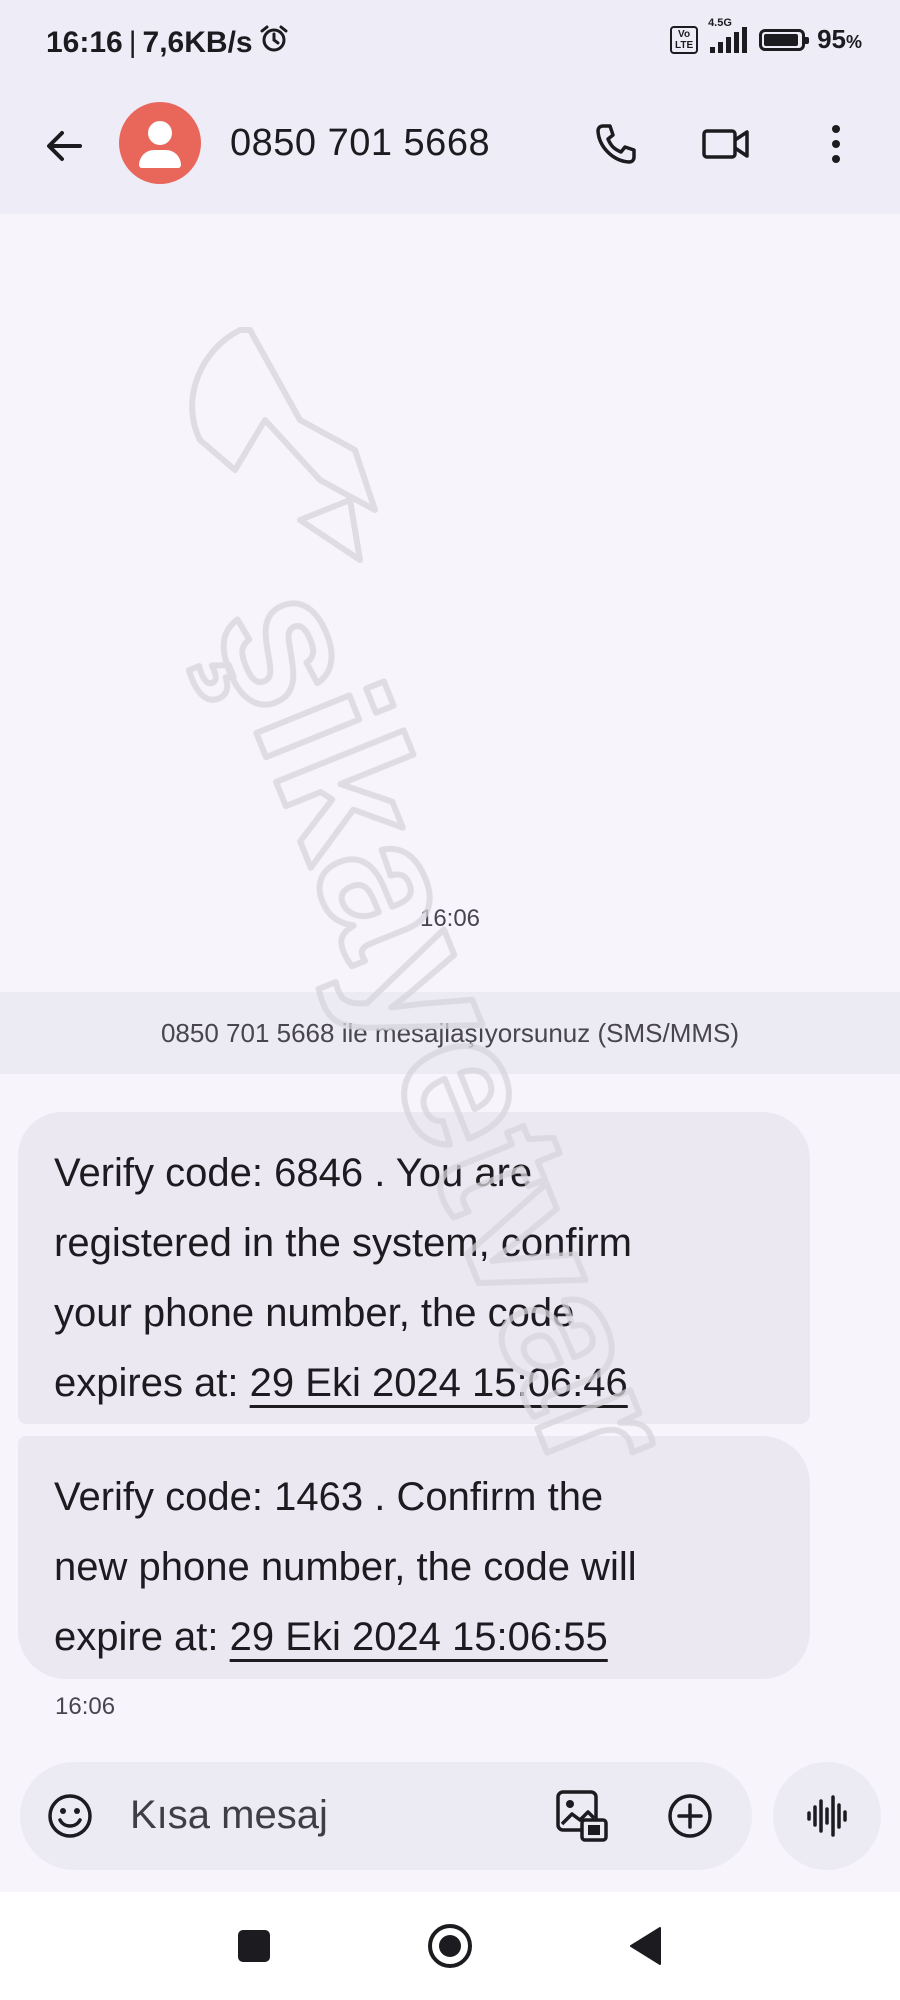  I want to click on message-line: expires at: 29 Eki 2024 15:06:46, so click(341, 1383).